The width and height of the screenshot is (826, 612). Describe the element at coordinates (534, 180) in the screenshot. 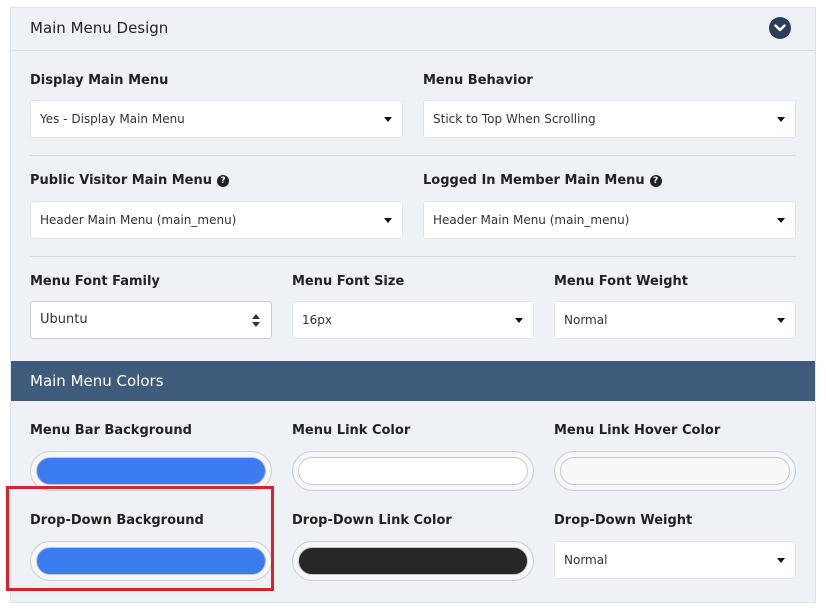

I see `logged-in-menu-label-text: Logged In Member Main Menu` at that location.